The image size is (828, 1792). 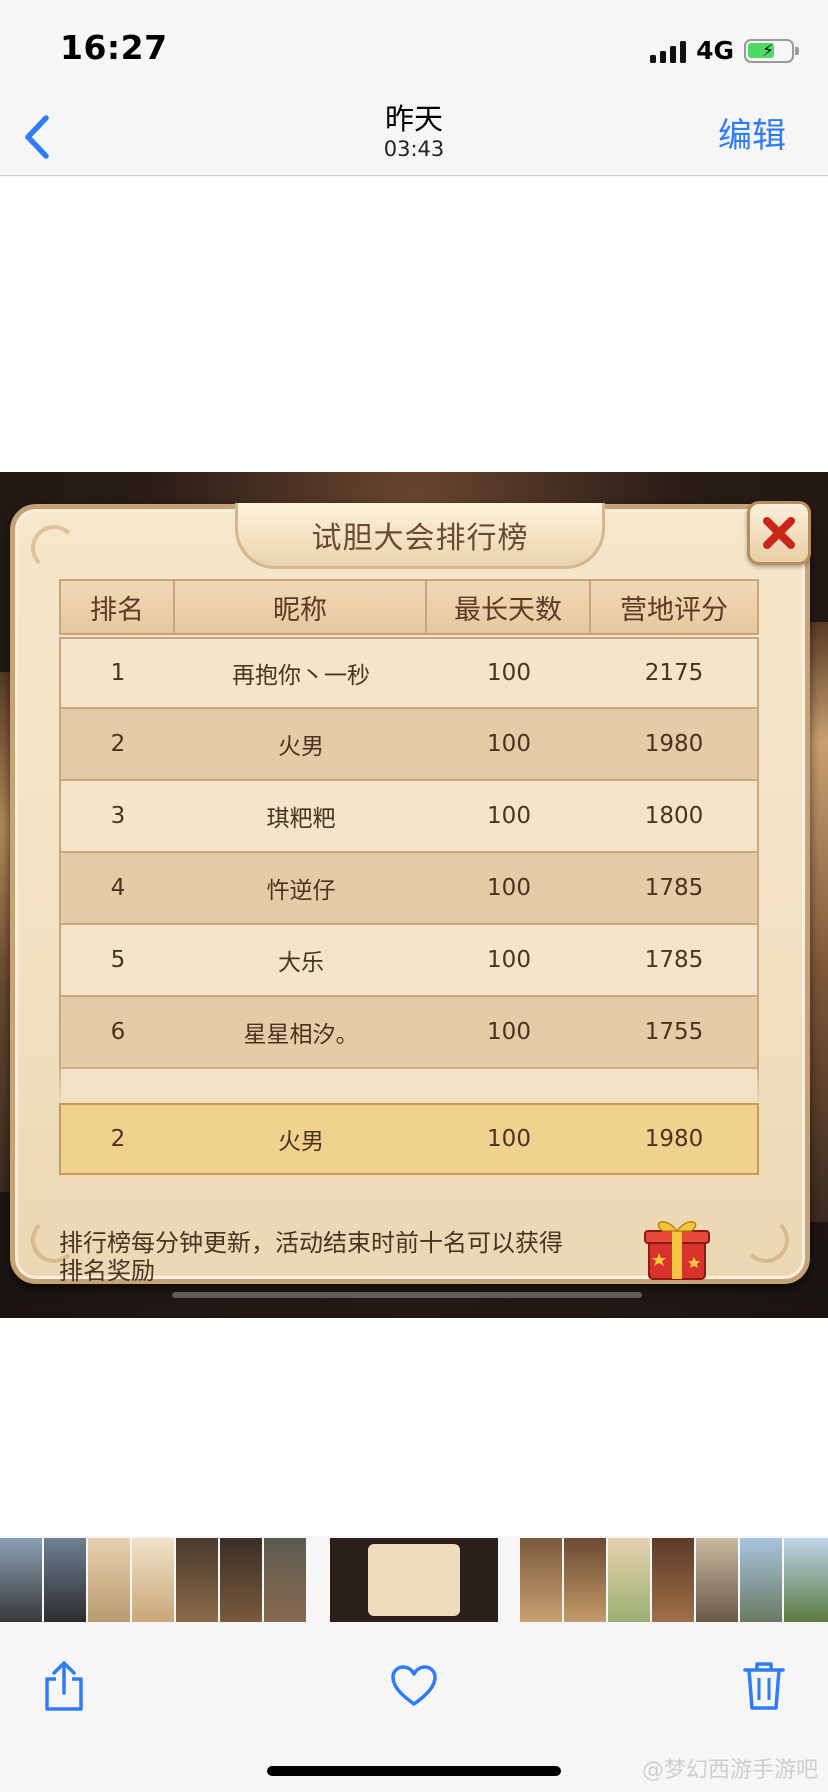 I want to click on trash-icon, so click(x=764, y=1686).